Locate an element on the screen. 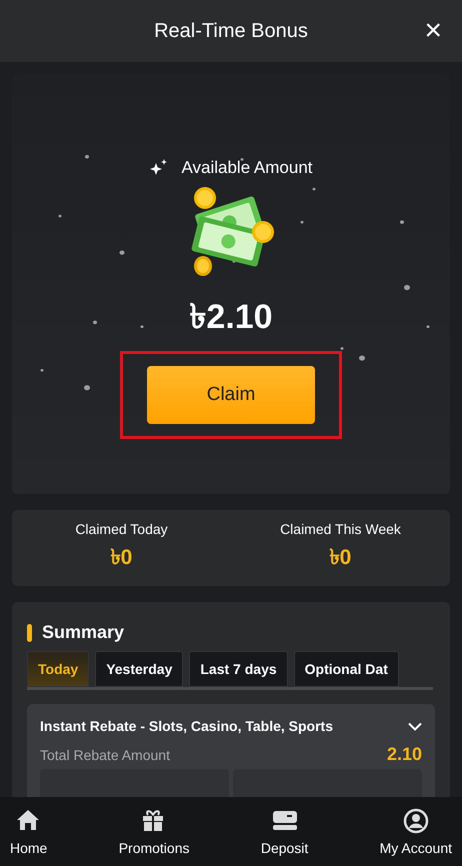 The image size is (462, 866). nav-tab: Home is located at coordinates (29, 831).